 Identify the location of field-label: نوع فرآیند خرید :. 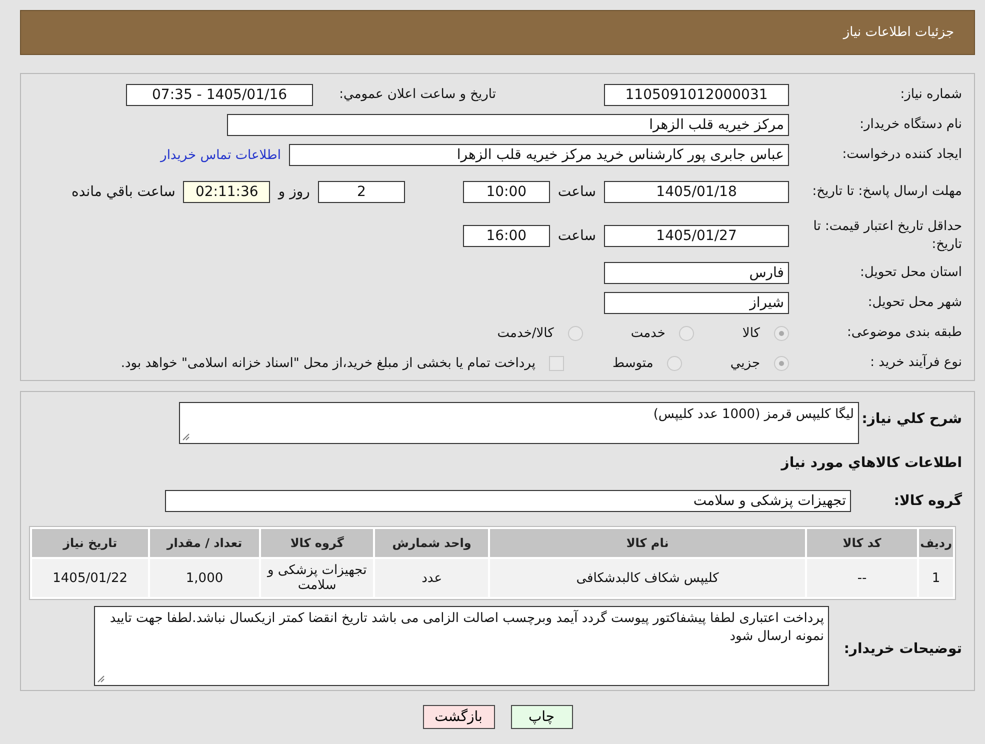
(915, 363).